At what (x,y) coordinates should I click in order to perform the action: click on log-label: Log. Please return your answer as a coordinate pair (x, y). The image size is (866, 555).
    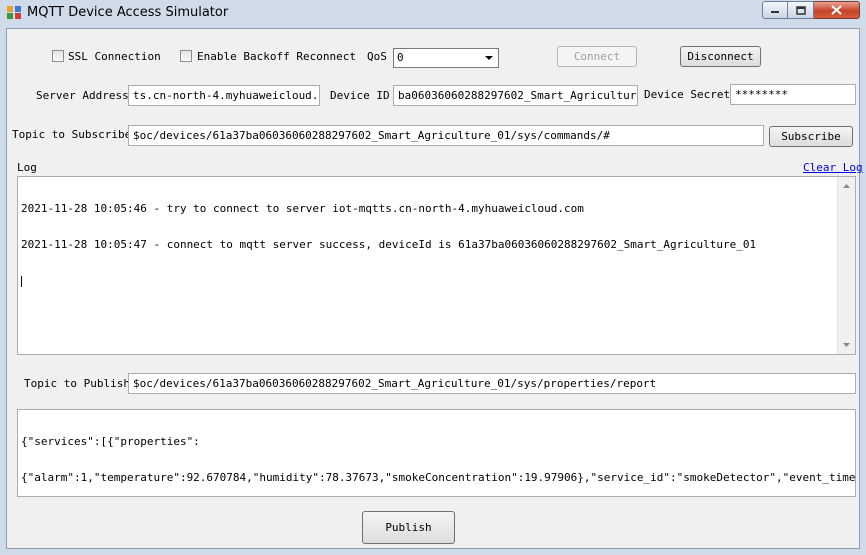
    Looking at the image, I should click on (27, 167).